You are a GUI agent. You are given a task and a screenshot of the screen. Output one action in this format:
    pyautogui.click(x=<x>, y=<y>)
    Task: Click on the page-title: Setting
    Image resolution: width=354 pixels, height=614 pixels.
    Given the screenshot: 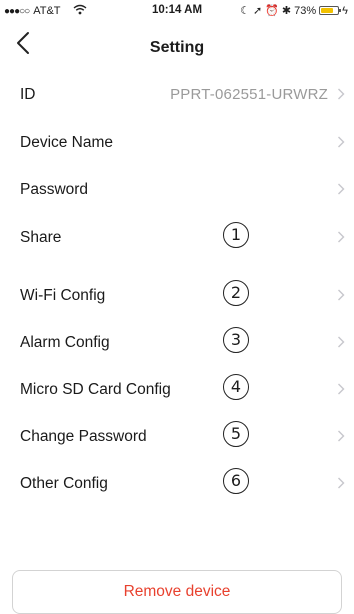 What is the action you would take?
    pyautogui.click(x=177, y=47)
    